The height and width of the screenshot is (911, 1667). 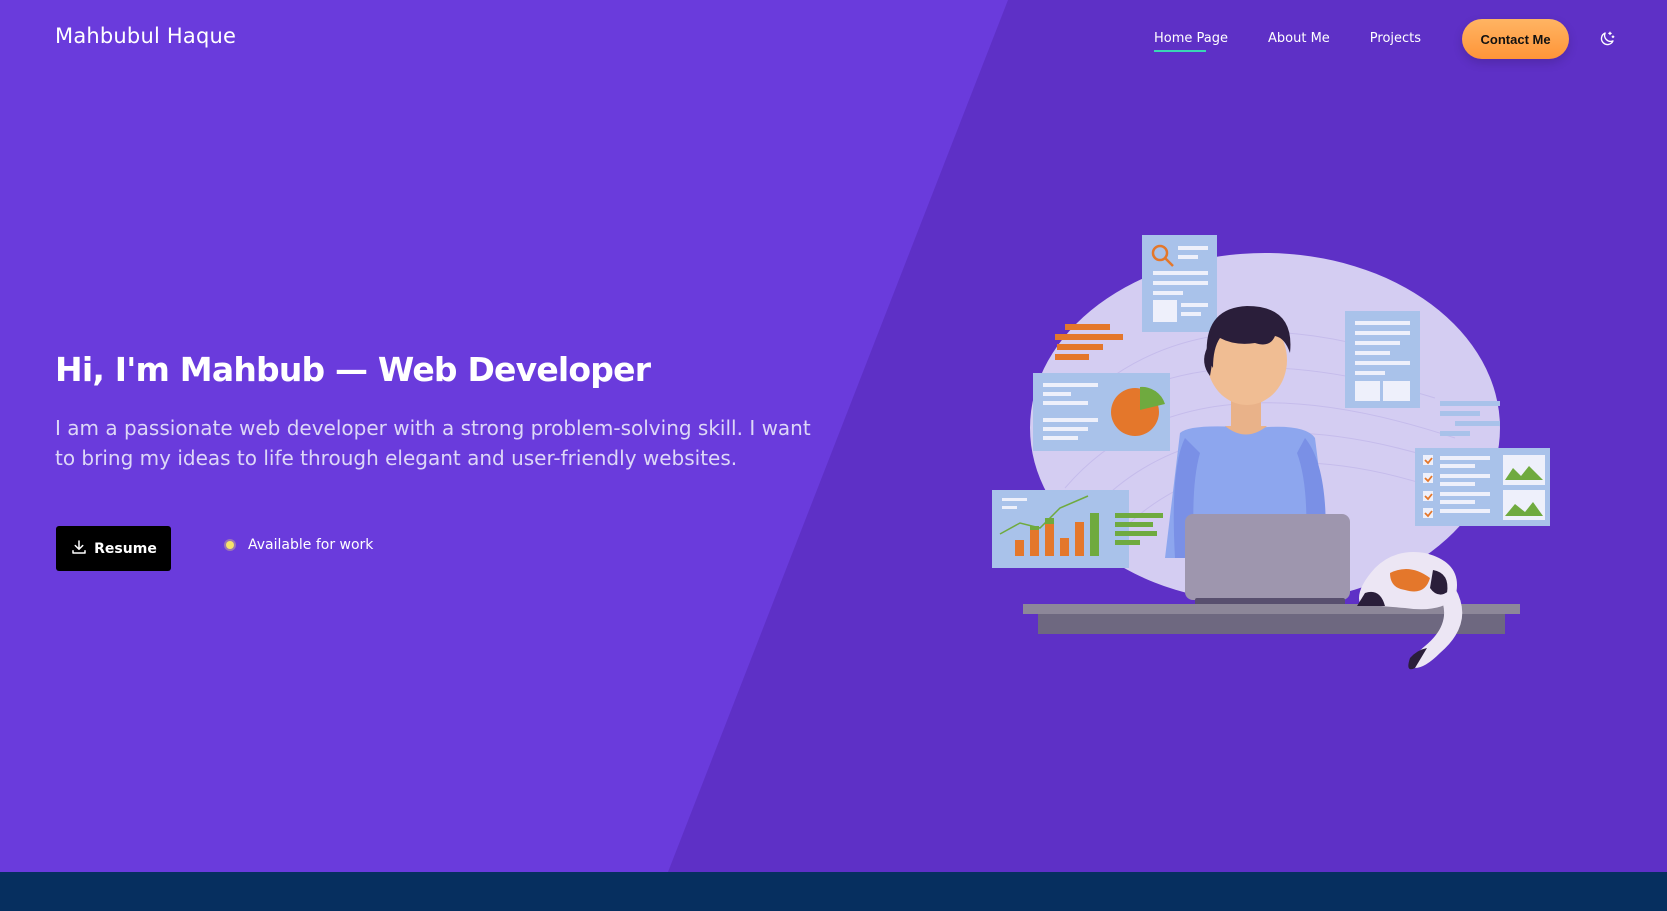 I want to click on resume-label: Resume, so click(x=125, y=548).